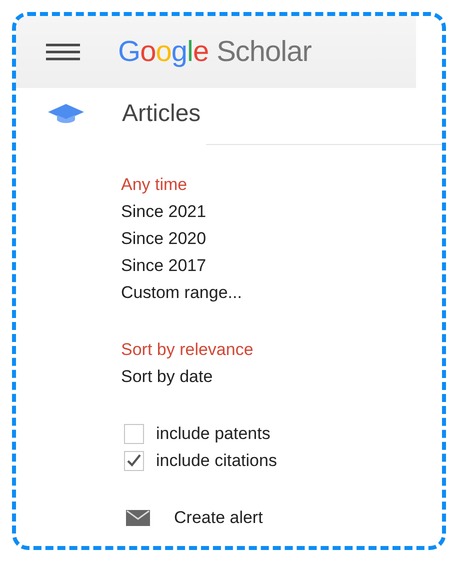 Image resolution: width=454 pixels, height=562 pixels. Describe the element at coordinates (167, 376) in the screenshot. I see `sort-option-link: Sort by date` at that location.